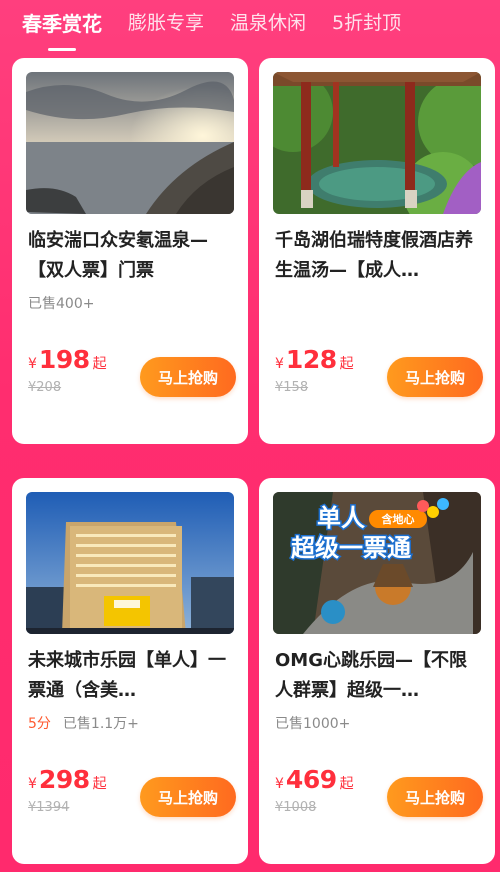 The width and height of the screenshot is (500, 872). I want to click on product-price: ¥ 198 起, so click(67, 359).